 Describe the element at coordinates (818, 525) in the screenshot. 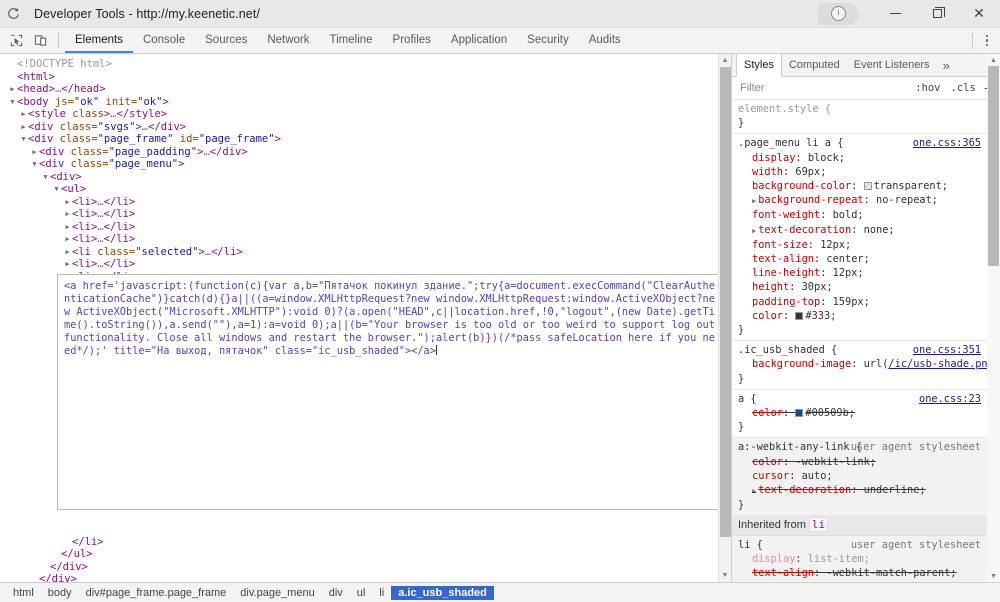

I see `inherited-from-tag: li` at that location.